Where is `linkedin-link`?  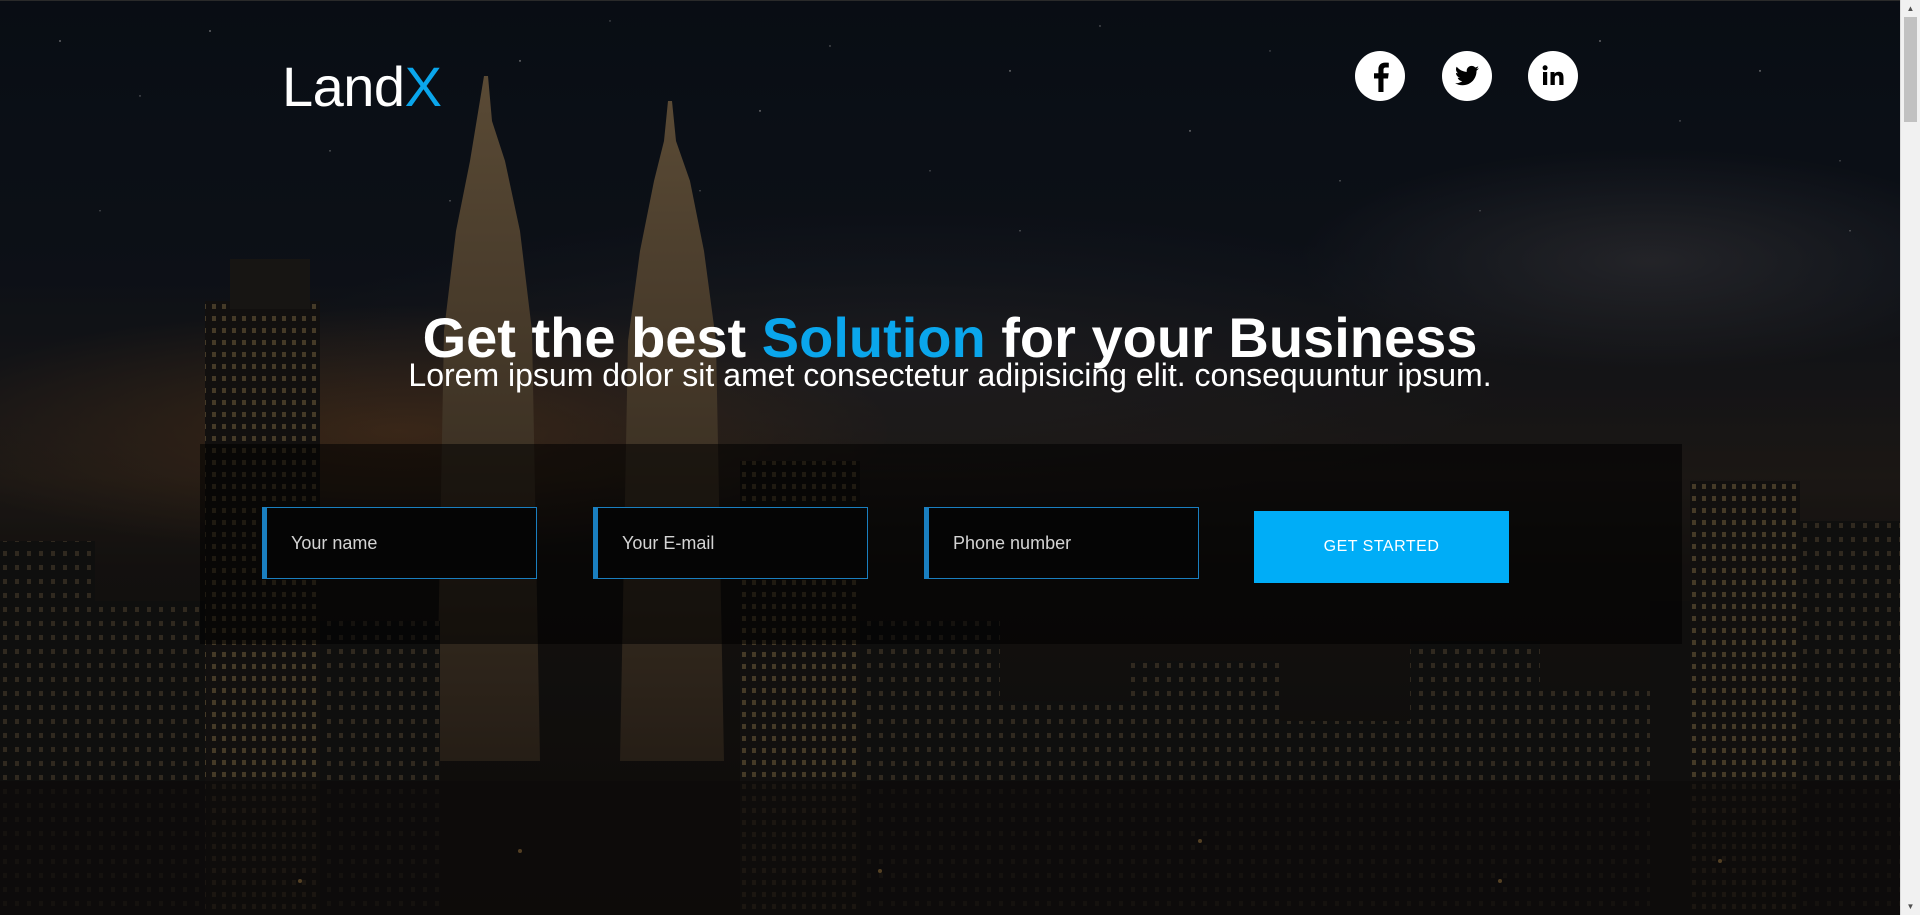 linkedin-link is located at coordinates (1553, 76).